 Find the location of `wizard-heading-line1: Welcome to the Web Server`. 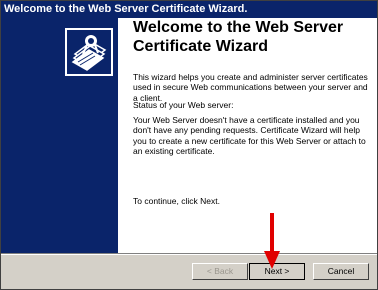

wizard-heading-line1: Welcome to the Web Server is located at coordinates (238, 27).